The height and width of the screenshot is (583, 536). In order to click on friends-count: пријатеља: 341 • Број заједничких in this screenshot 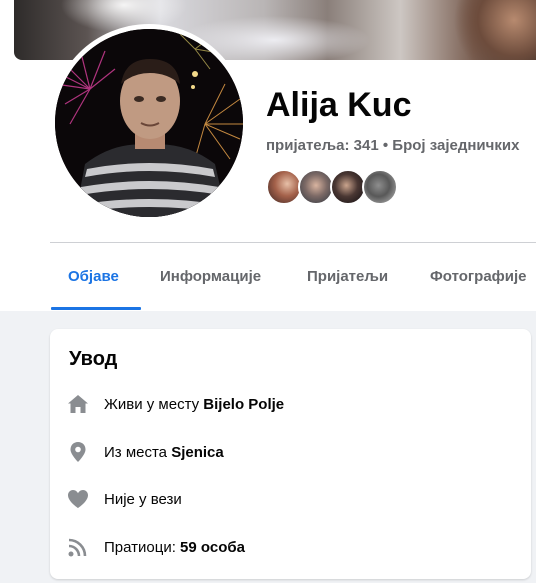, I will do `click(392, 145)`.